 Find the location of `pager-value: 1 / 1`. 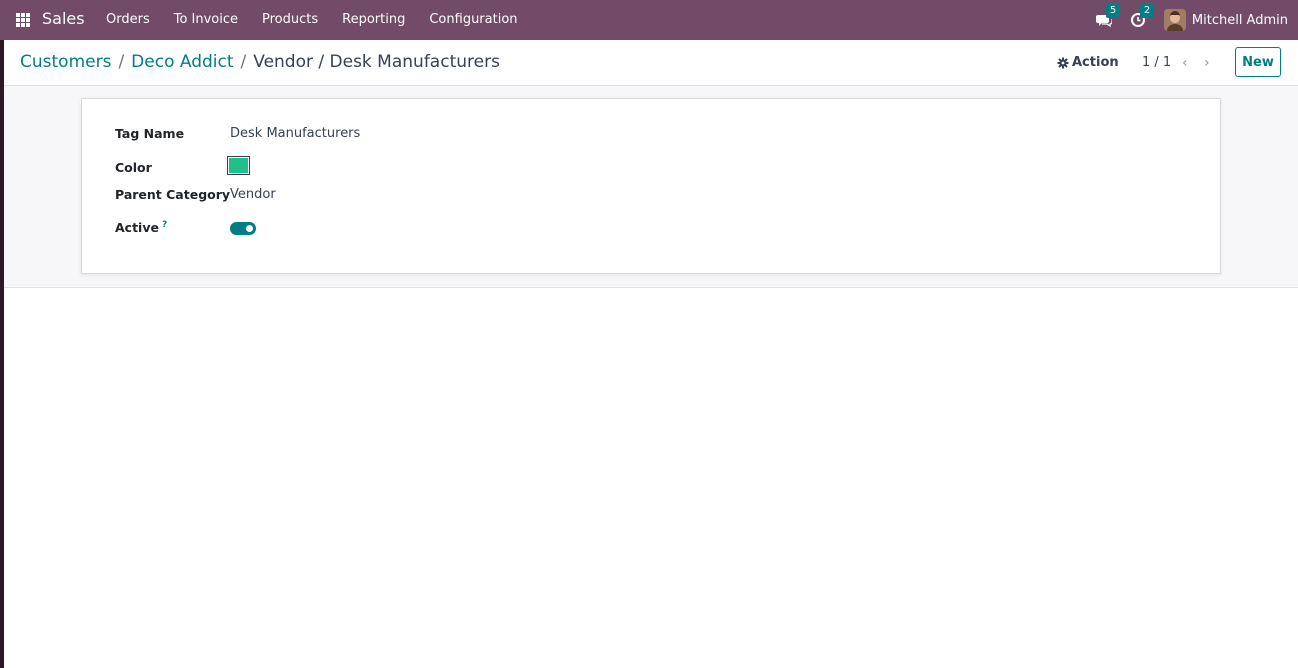

pager-value: 1 / 1 is located at coordinates (1156, 62).